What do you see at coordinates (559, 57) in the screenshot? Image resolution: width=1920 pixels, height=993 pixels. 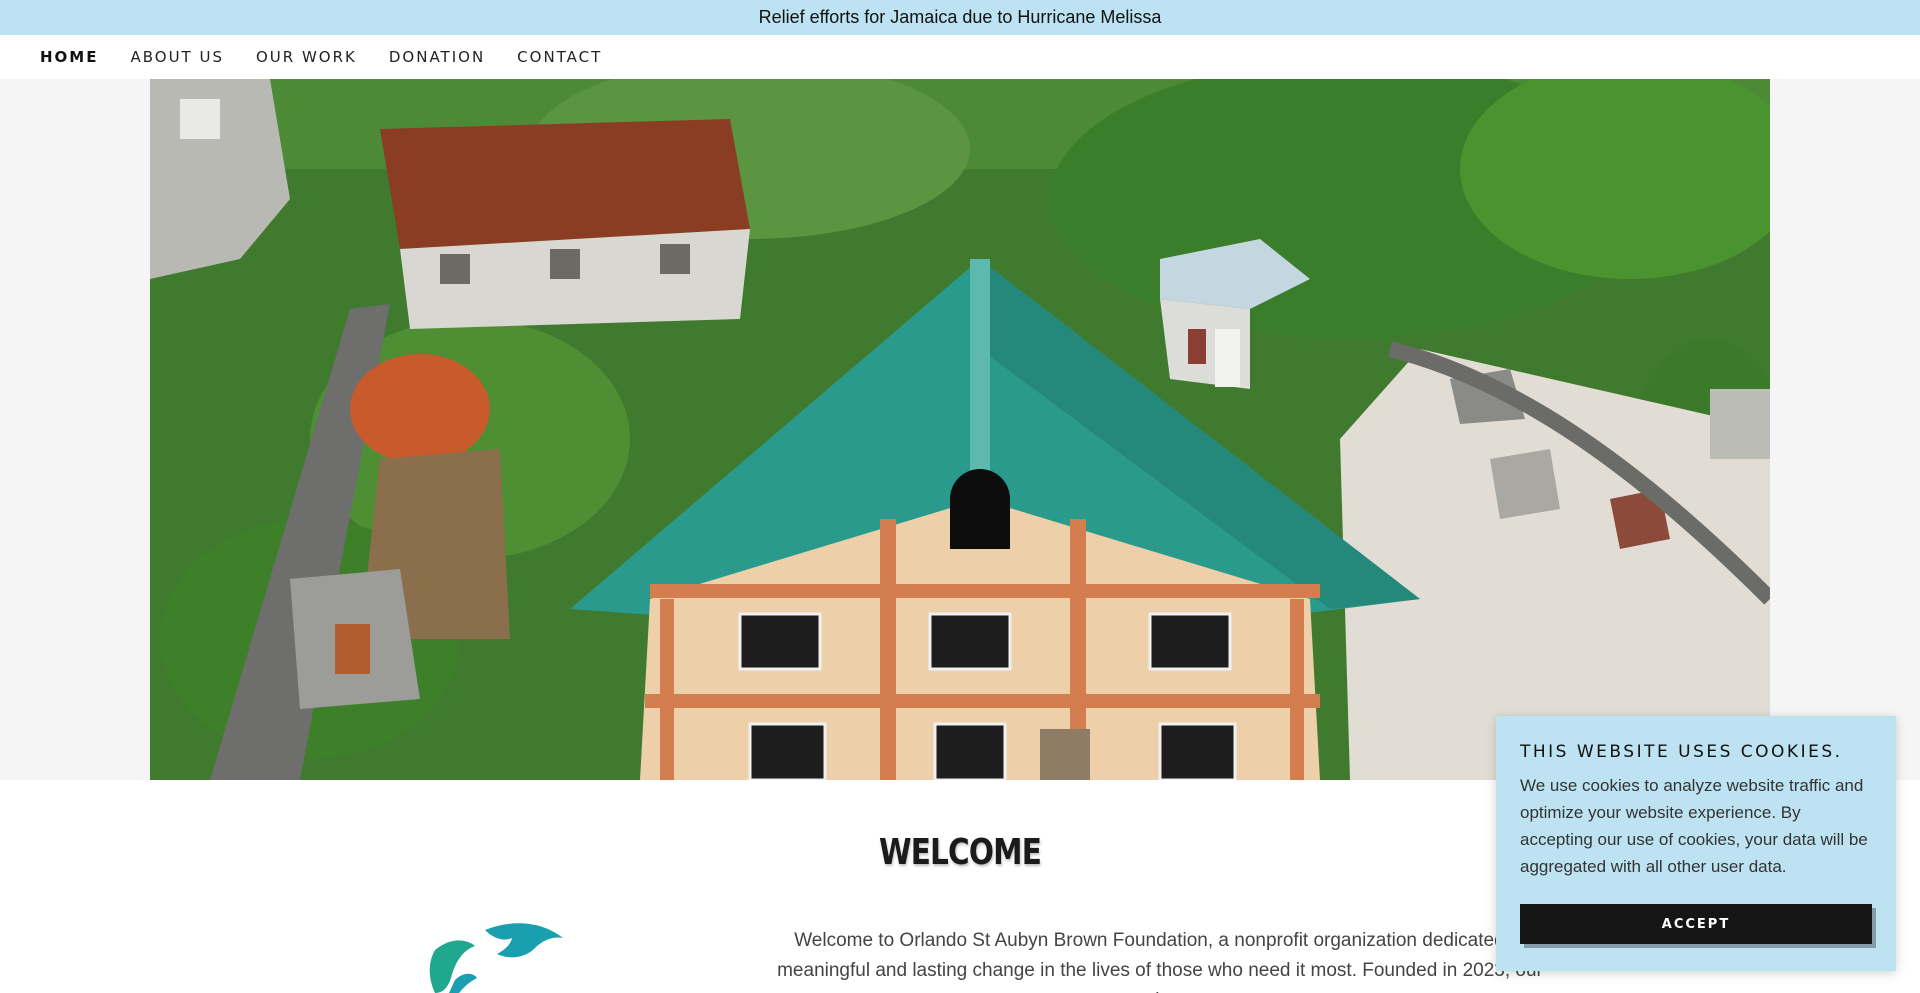 I see `nav-item-contact: CONTACT` at bounding box center [559, 57].